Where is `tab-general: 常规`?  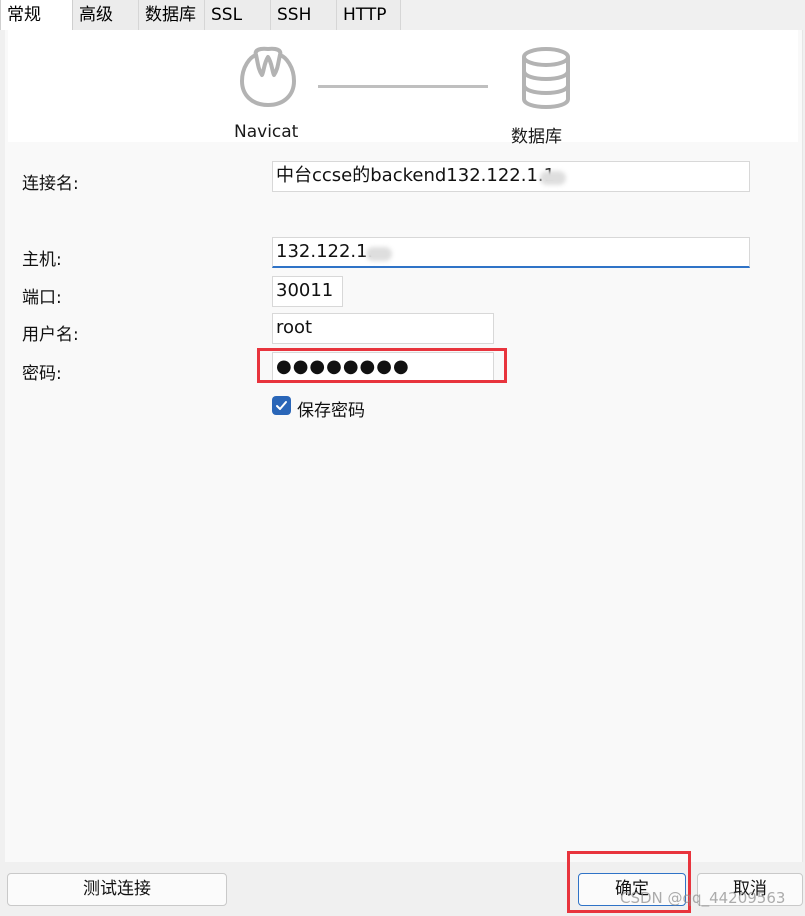
tab-general: 常规 is located at coordinates (36, 15).